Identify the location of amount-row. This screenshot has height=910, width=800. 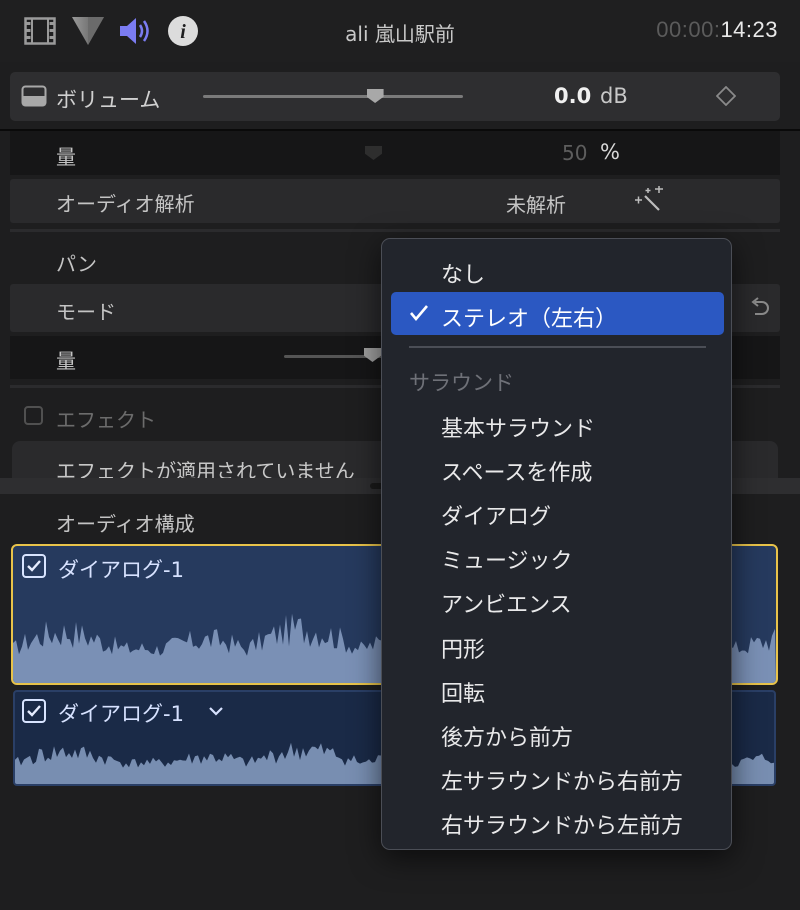
(395, 153).